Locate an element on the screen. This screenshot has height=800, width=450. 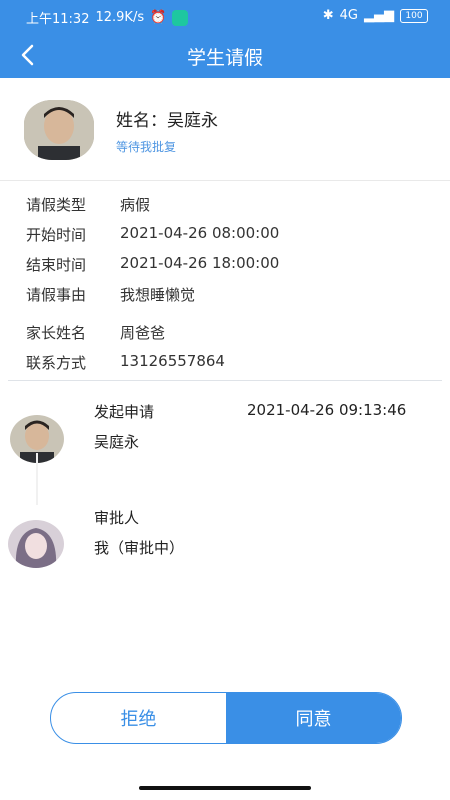
step-time: 2021-04-26 09:13:46 is located at coordinates (327, 410).